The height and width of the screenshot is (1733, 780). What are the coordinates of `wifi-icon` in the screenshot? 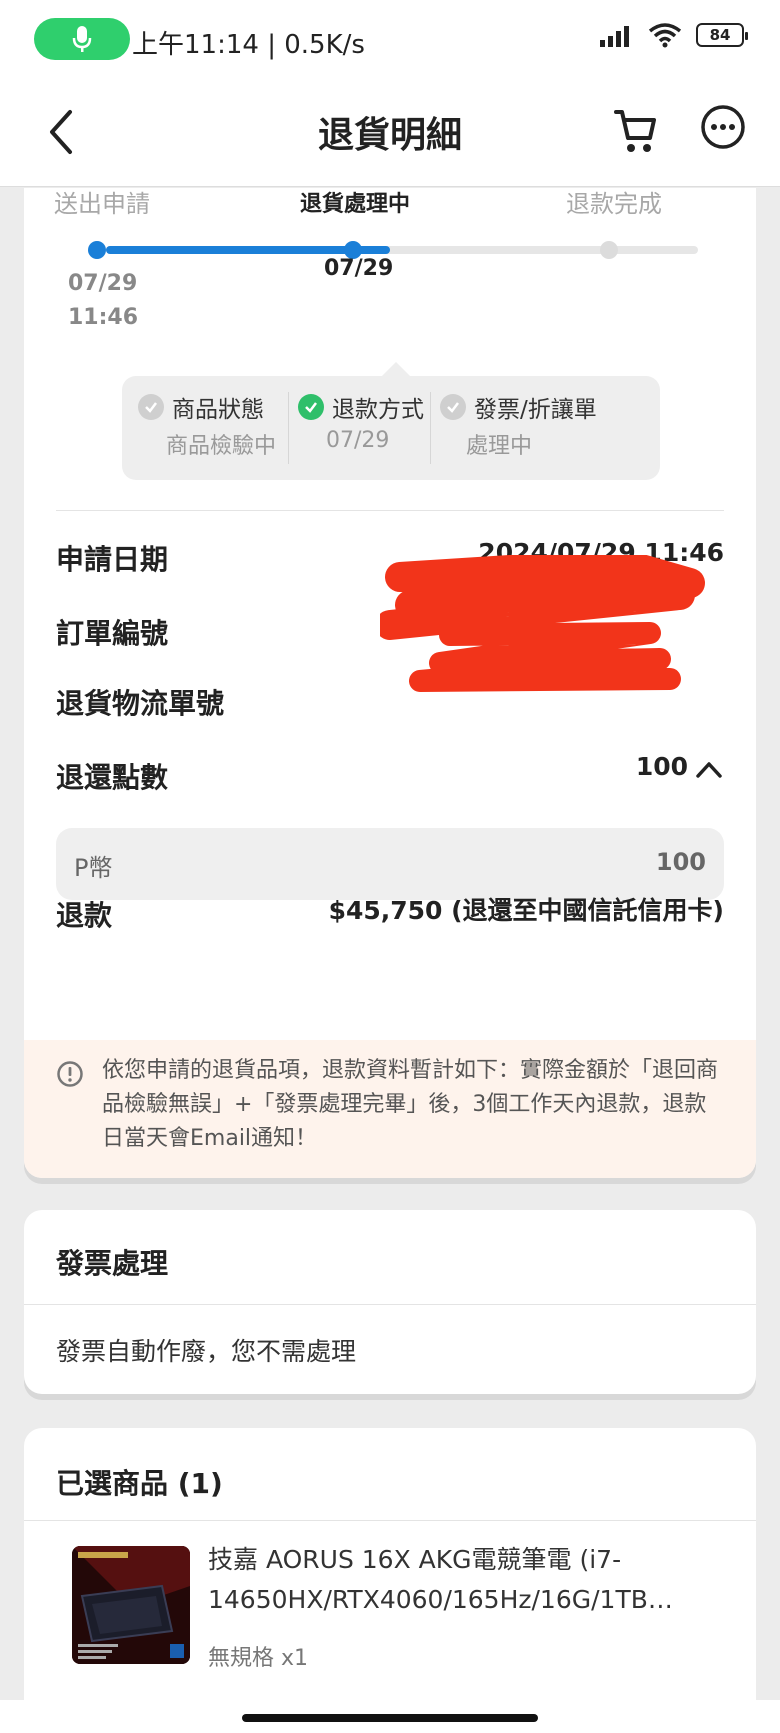 It's located at (665, 35).